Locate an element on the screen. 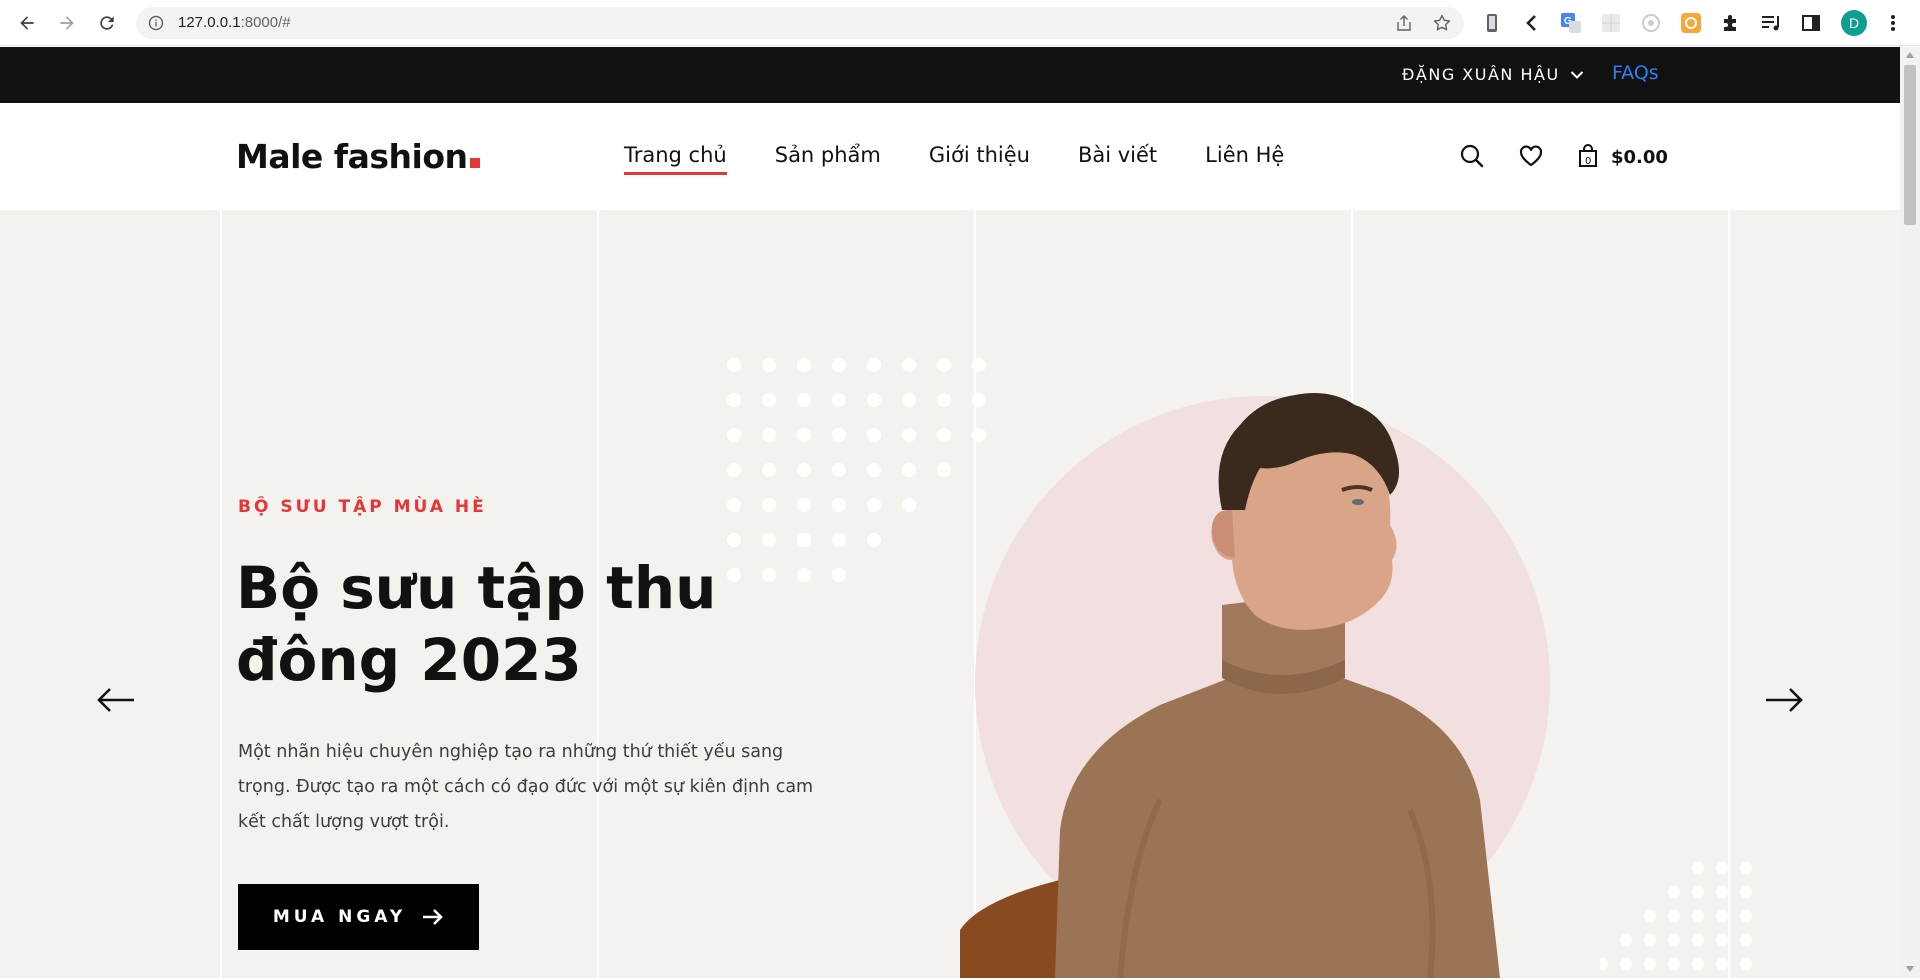  back-button is located at coordinates (27, 23).